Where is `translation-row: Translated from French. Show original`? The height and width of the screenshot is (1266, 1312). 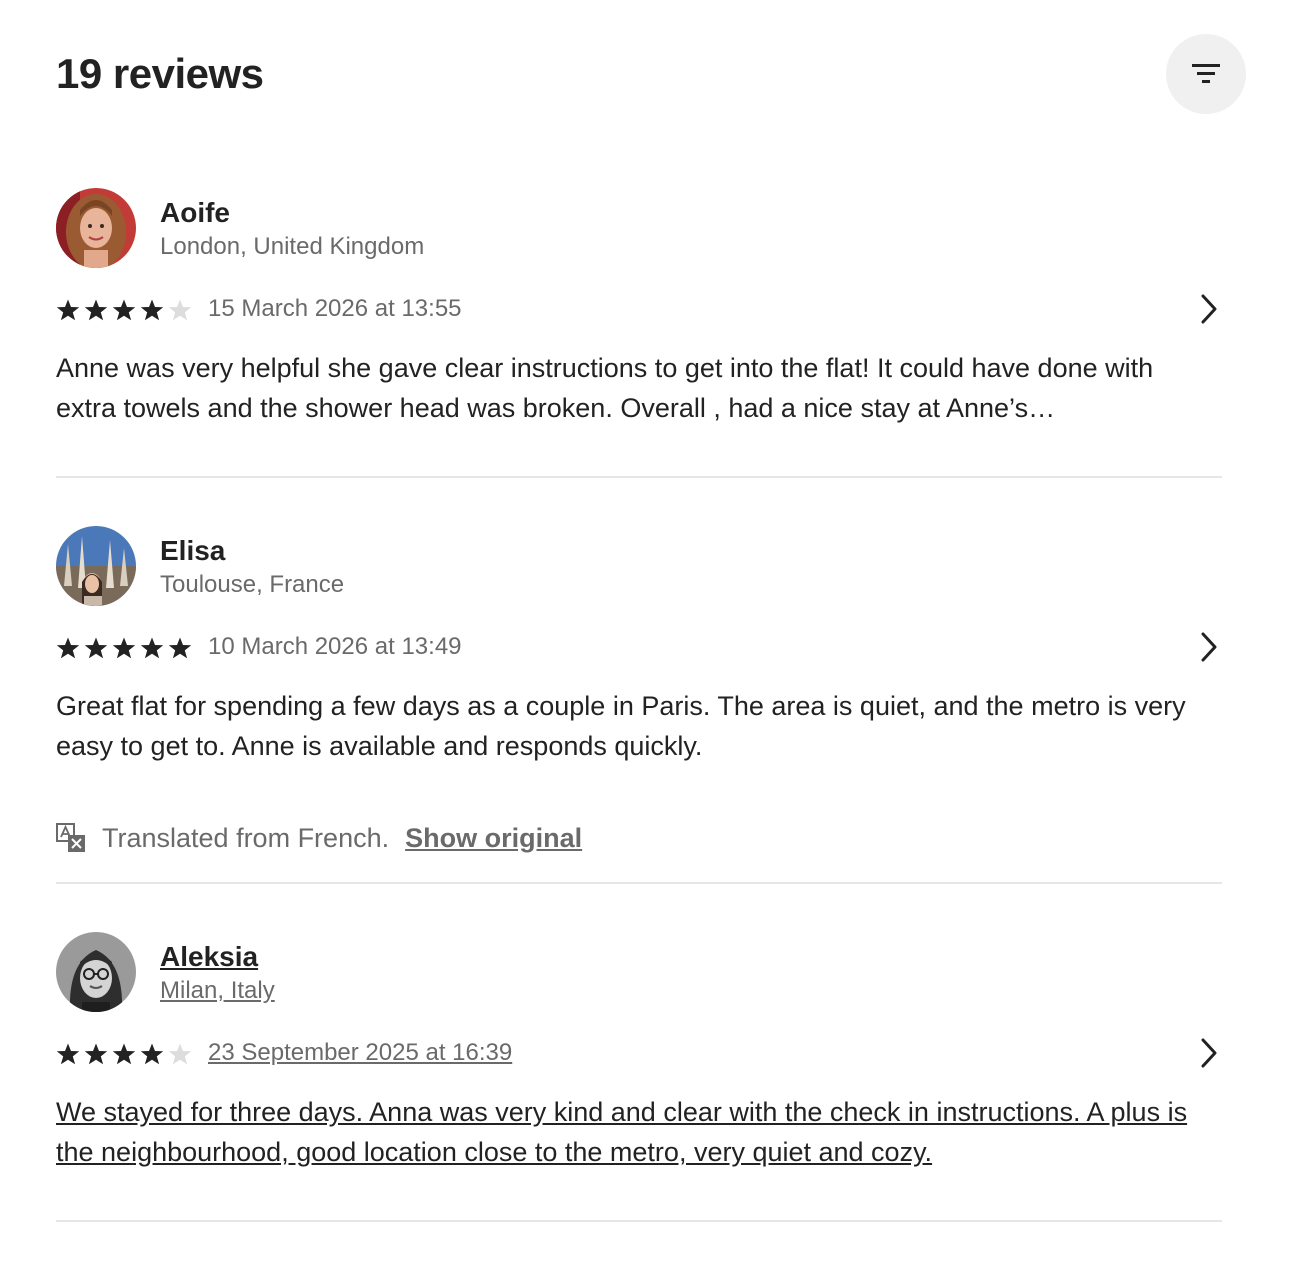
translation-row: Translated from French. Show original is located at coordinates (319, 838).